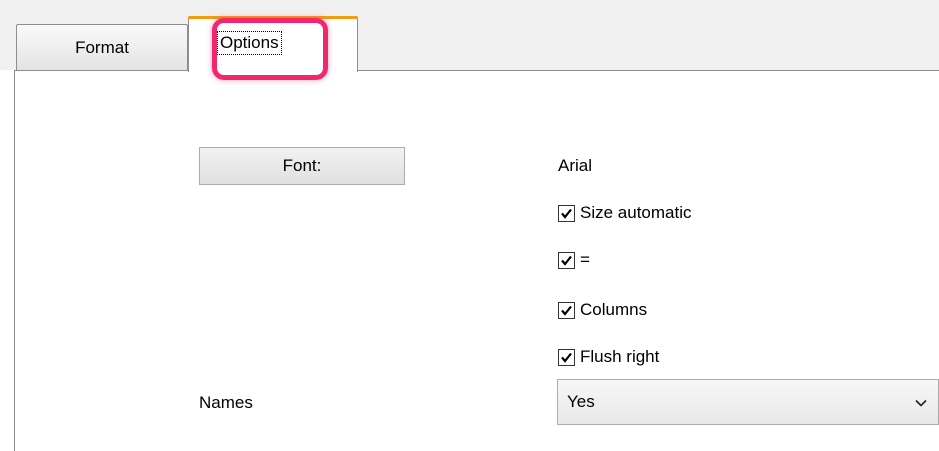 The image size is (939, 451). What do you see at coordinates (581, 401) in the screenshot?
I see `names-select-value: Yes` at bounding box center [581, 401].